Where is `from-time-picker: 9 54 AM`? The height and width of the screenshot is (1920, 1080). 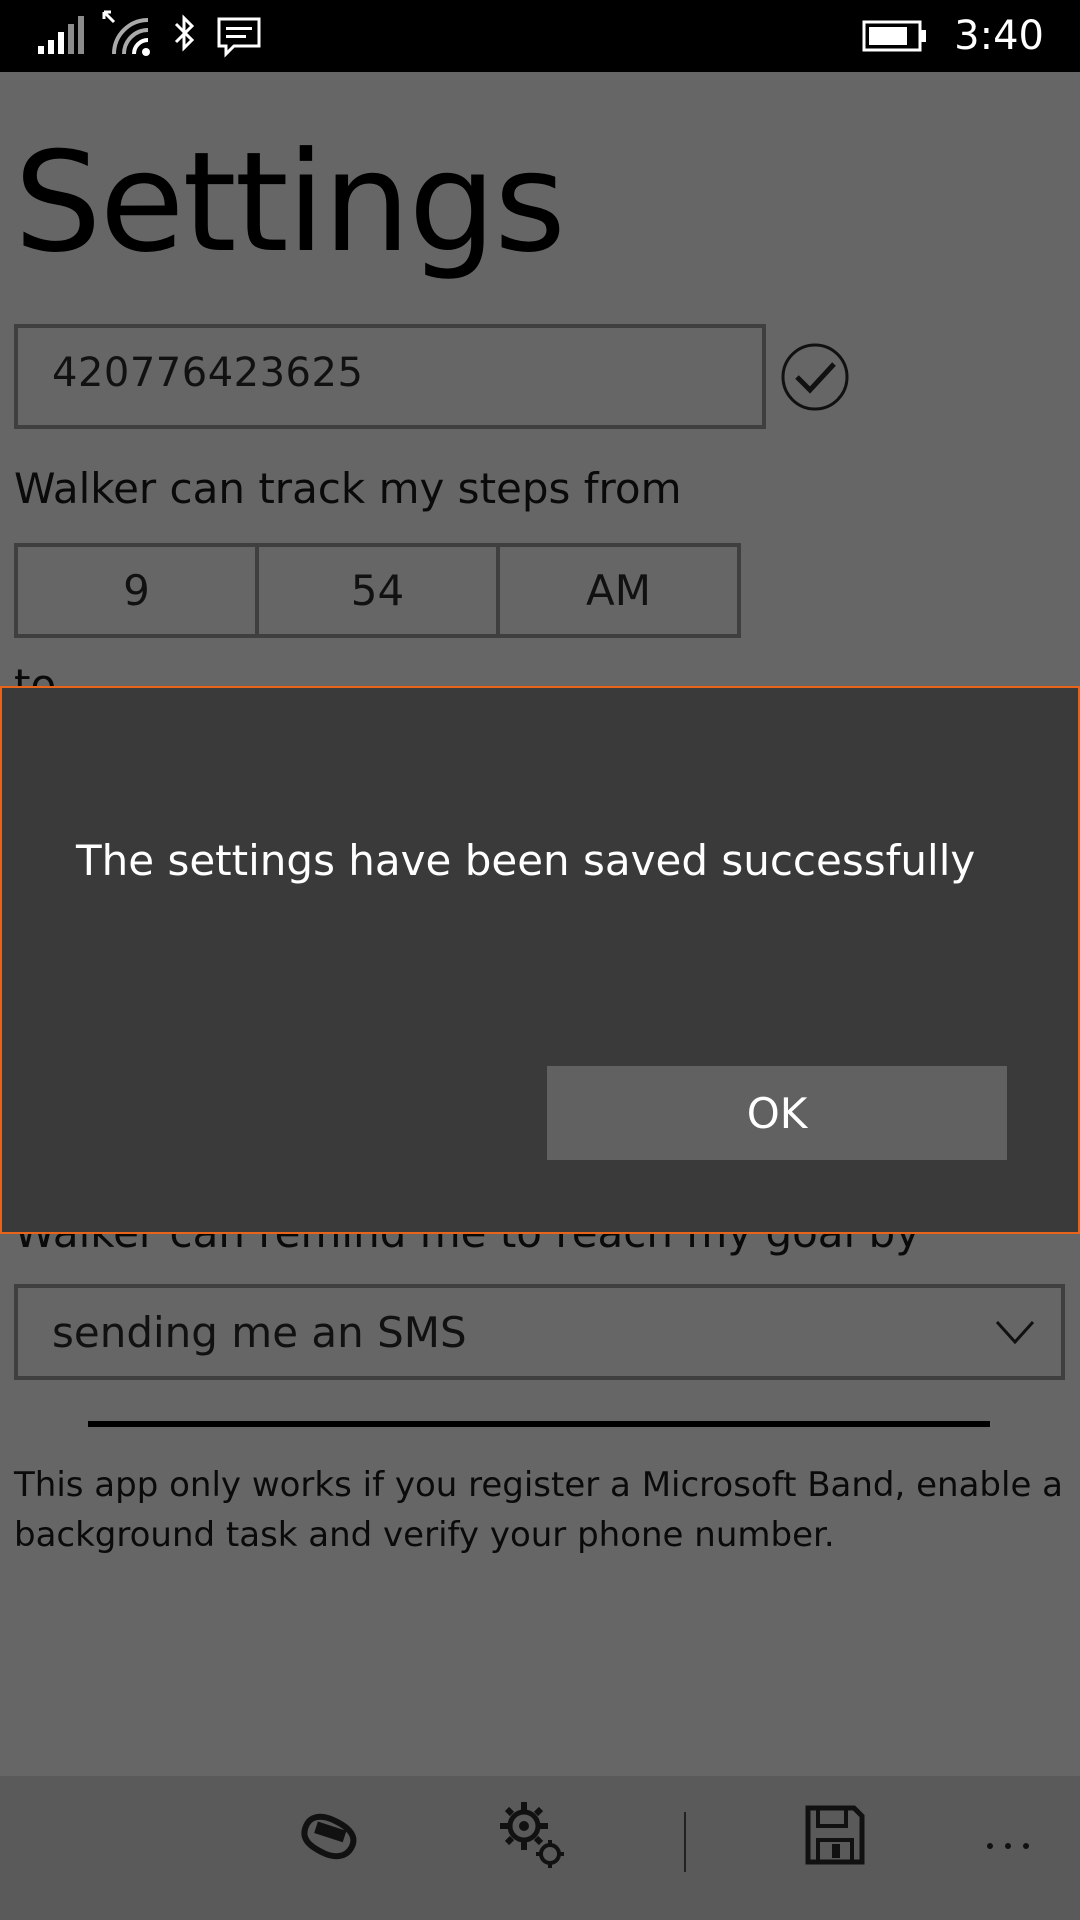 from-time-picker: 9 54 AM is located at coordinates (377, 590).